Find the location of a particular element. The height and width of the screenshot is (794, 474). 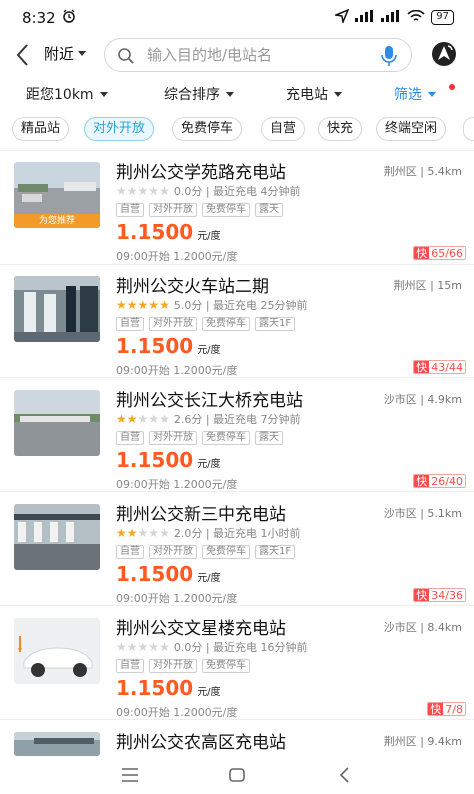

chip-self-operated: 自营 is located at coordinates (283, 129).